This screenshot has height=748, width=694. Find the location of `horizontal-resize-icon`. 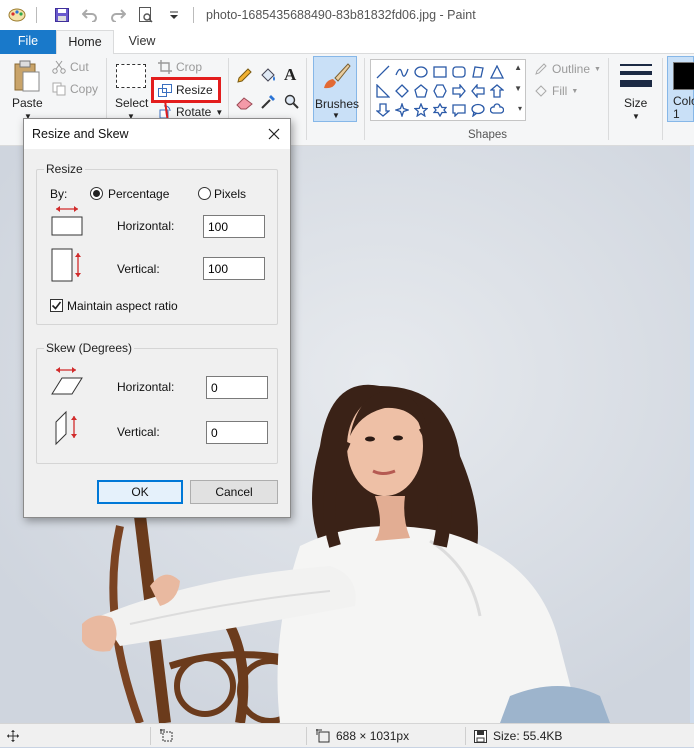

horizontal-resize-icon is located at coordinates (67, 221).